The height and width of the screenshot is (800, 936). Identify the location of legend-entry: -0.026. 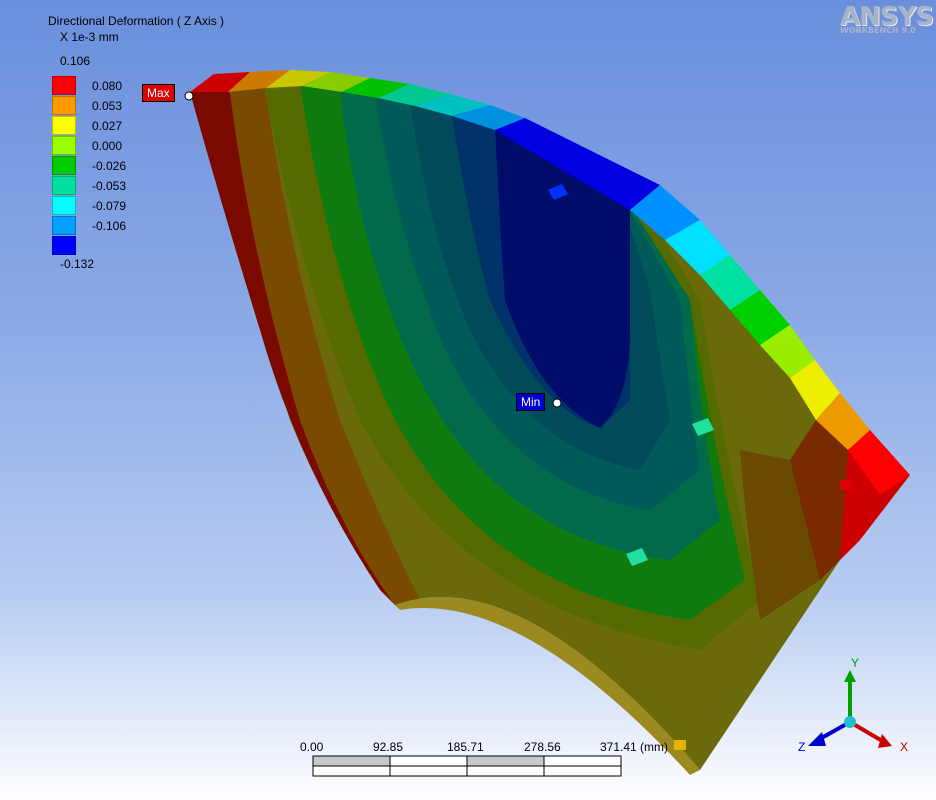
(112, 166).